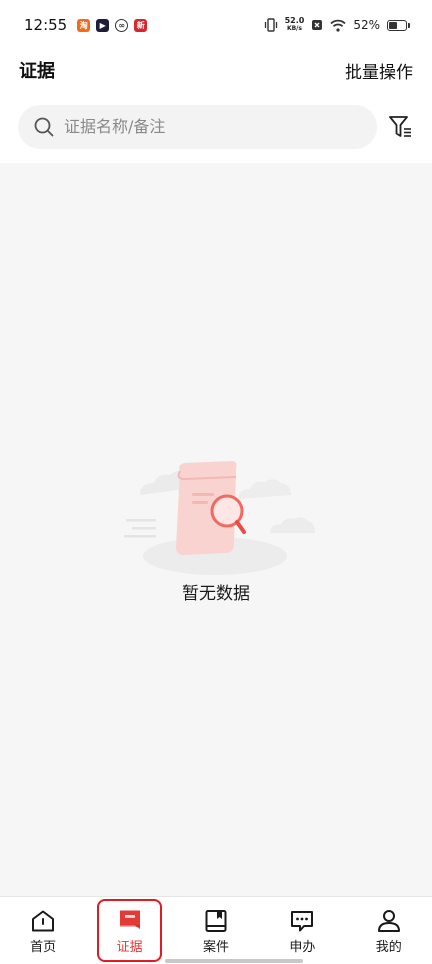 Image resolution: width=432 pixels, height=964 pixels. What do you see at coordinates (379, 70) in the screenshot?
I see `batch-operation-button: 批量操作` at bounding box center [379, 70].